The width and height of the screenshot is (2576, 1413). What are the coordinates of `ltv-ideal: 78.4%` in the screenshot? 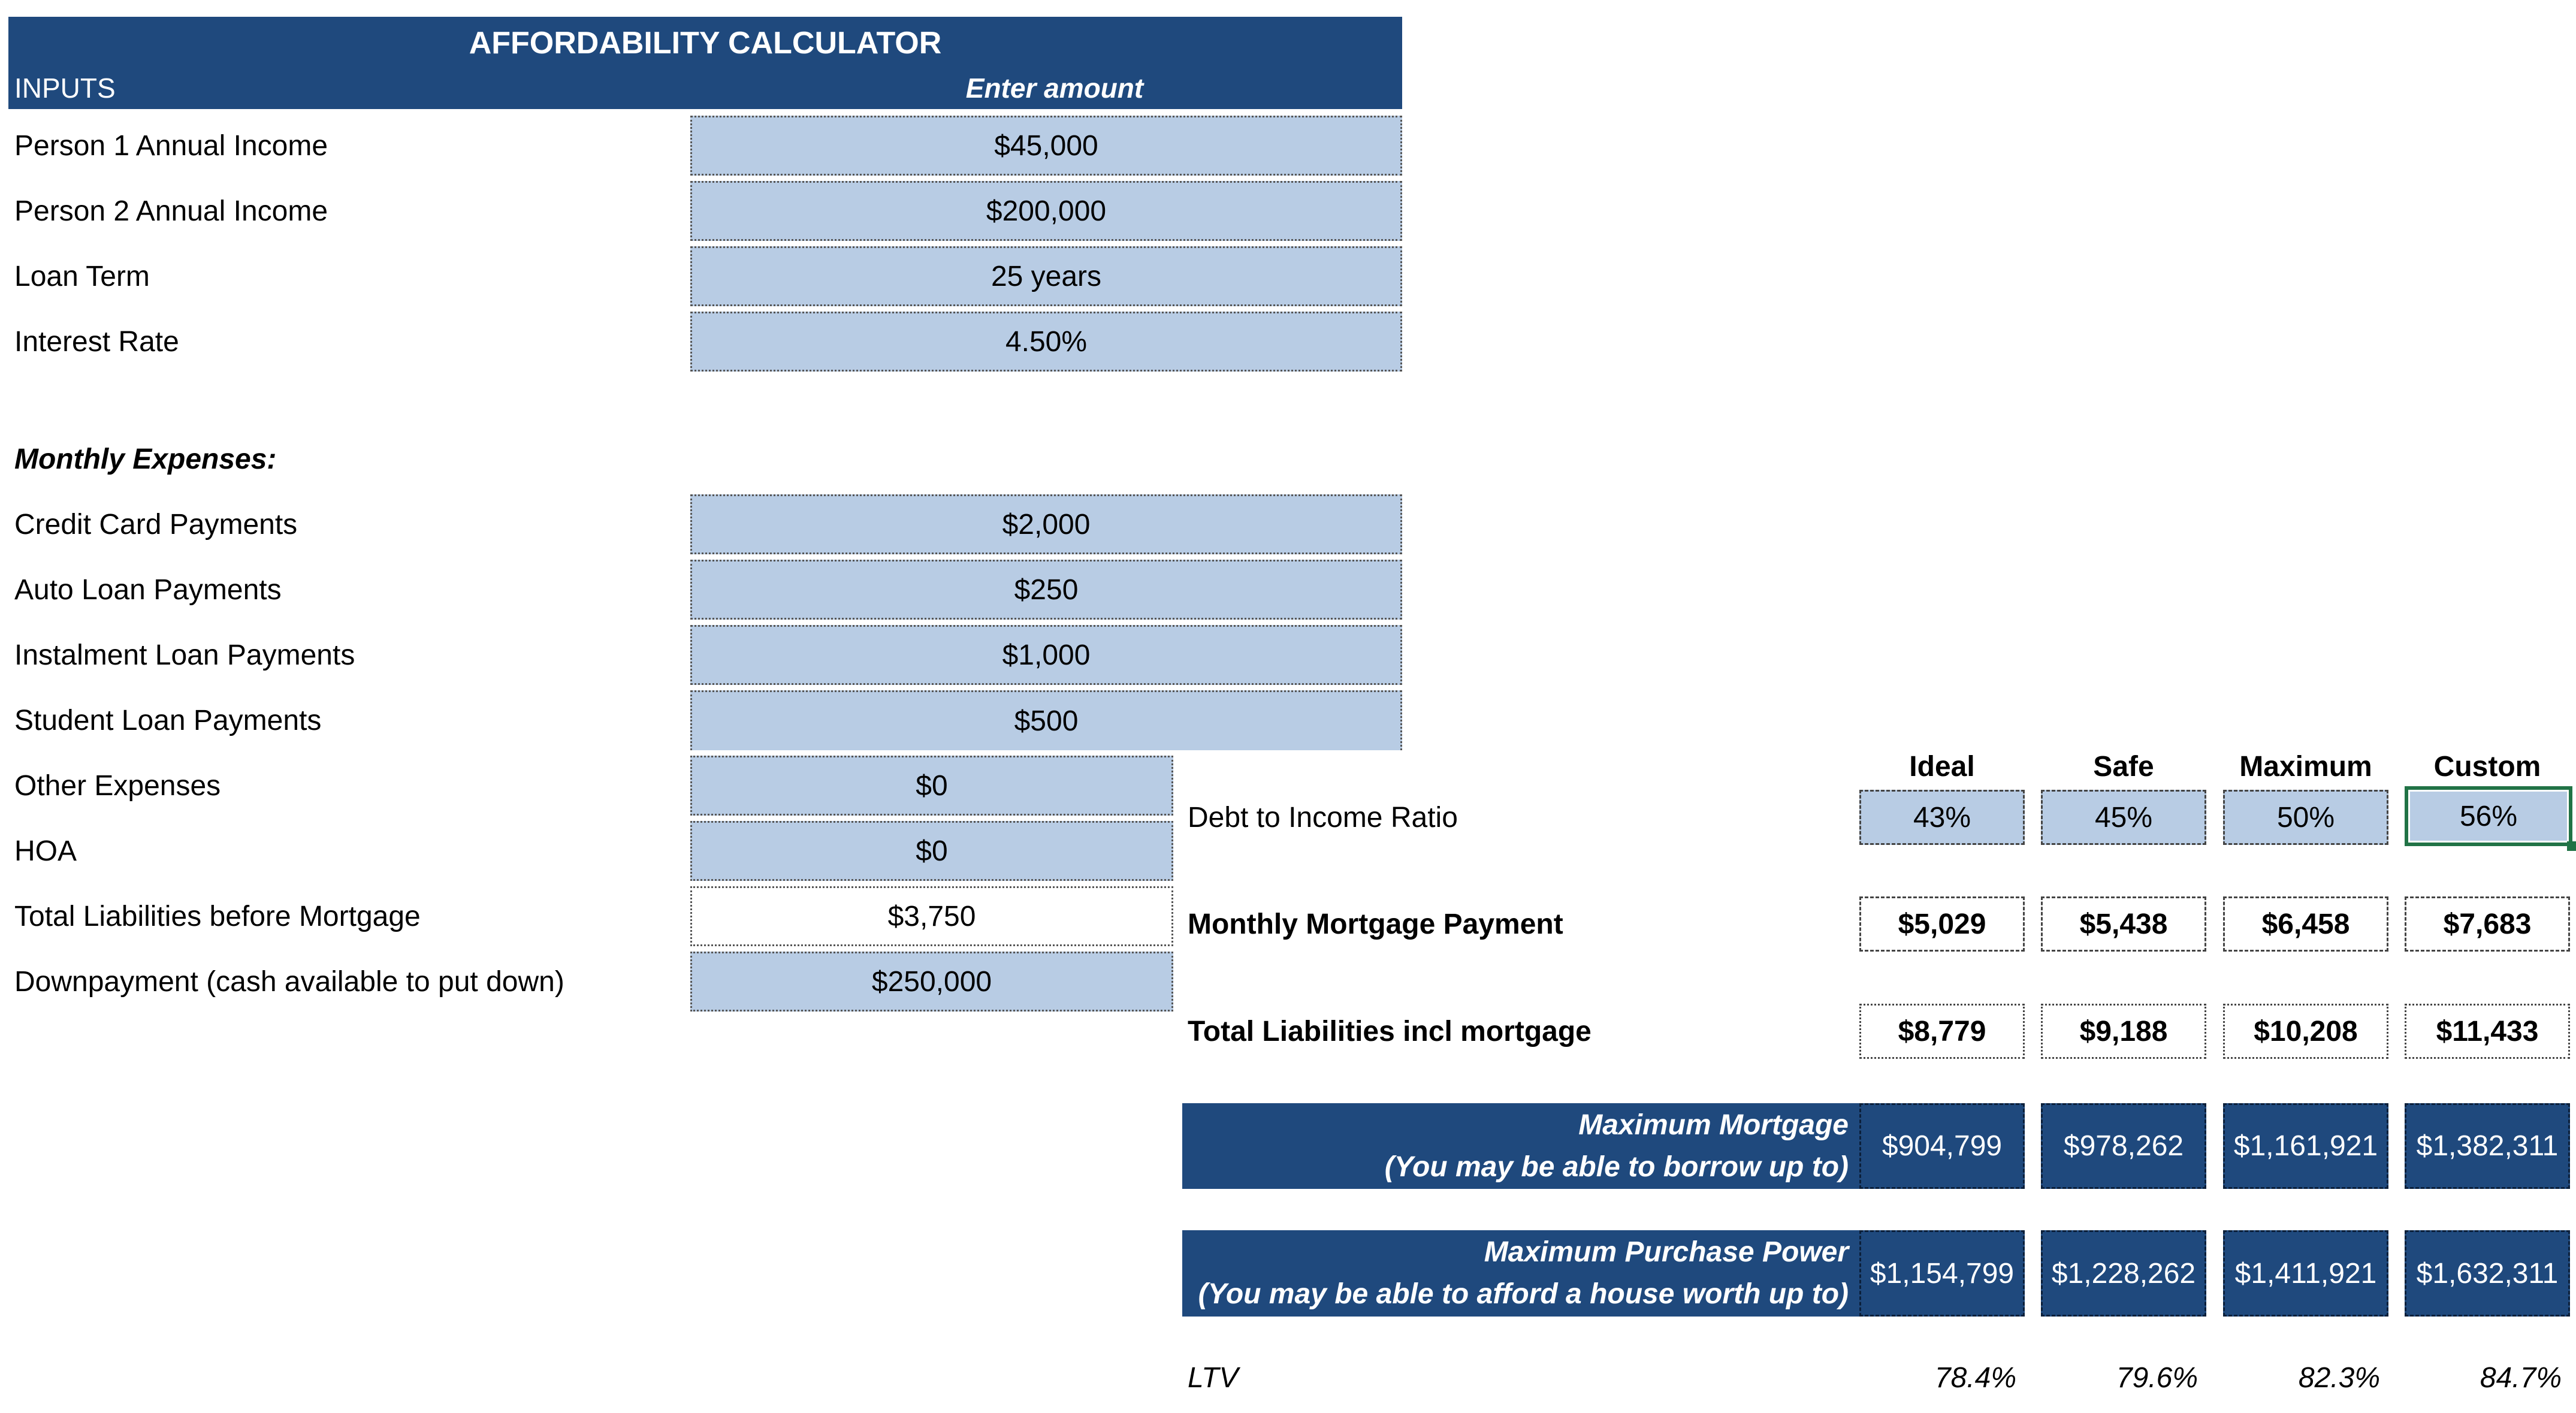 It's located at (1975, 1378).